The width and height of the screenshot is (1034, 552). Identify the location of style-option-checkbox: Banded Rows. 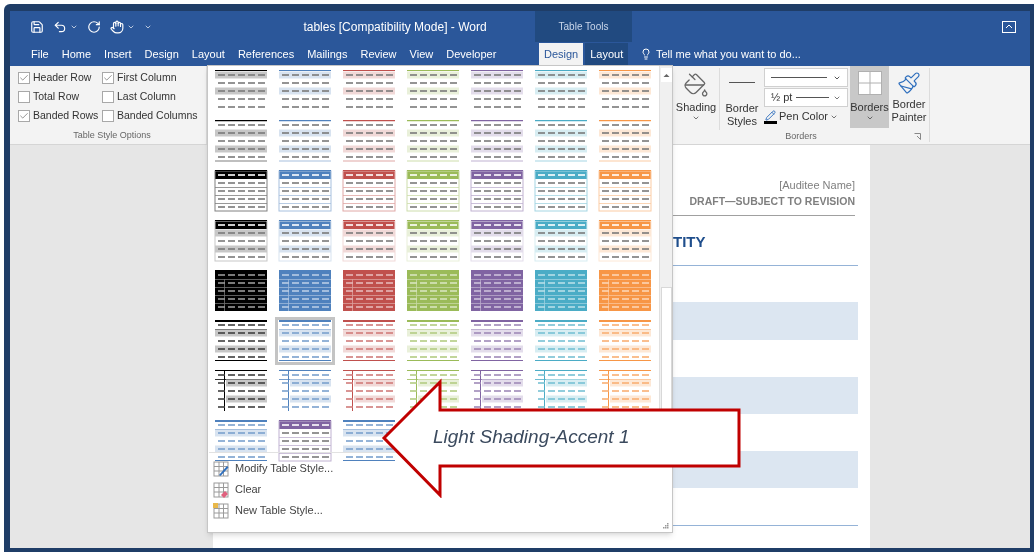
(60, 115).